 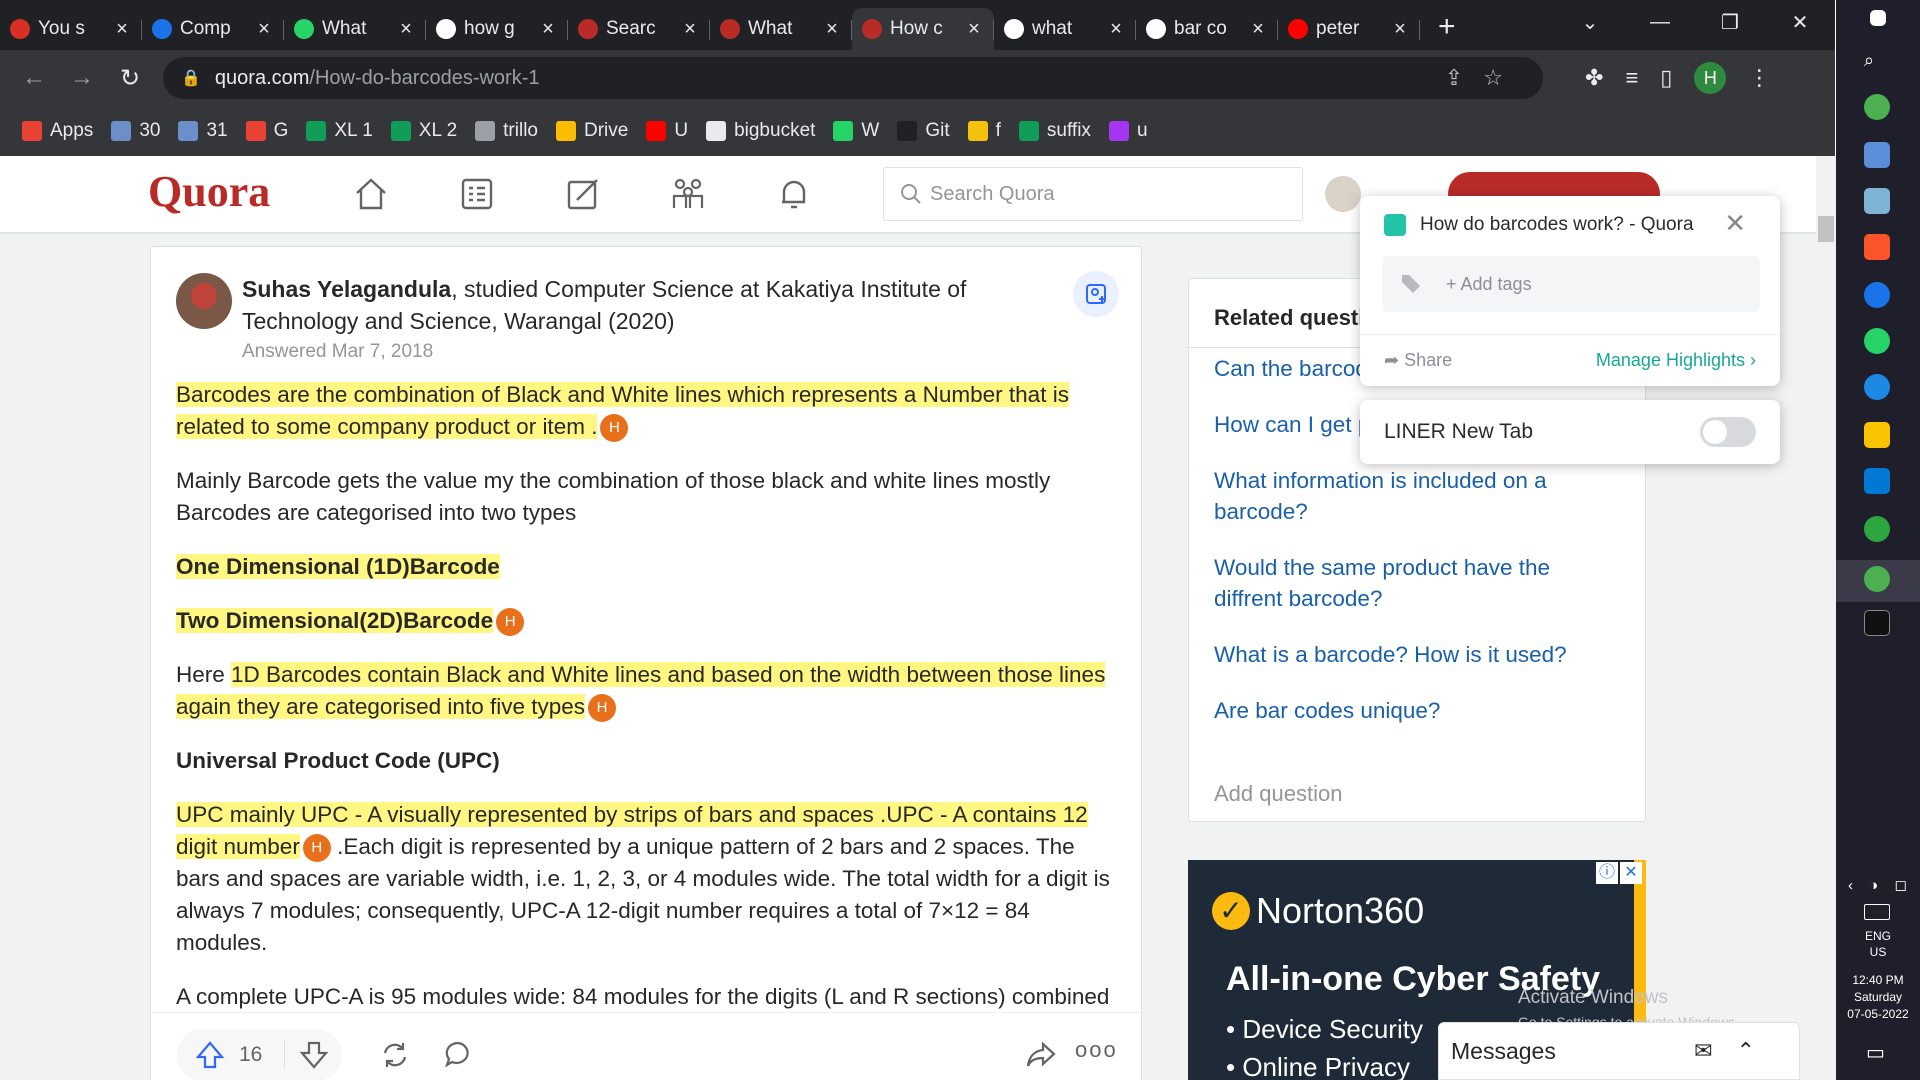 What do you see at coordinates (1484, 78) in the screenshot?
I see `share-star-icons: ⇪☆` at bounding box center [1484, 78].